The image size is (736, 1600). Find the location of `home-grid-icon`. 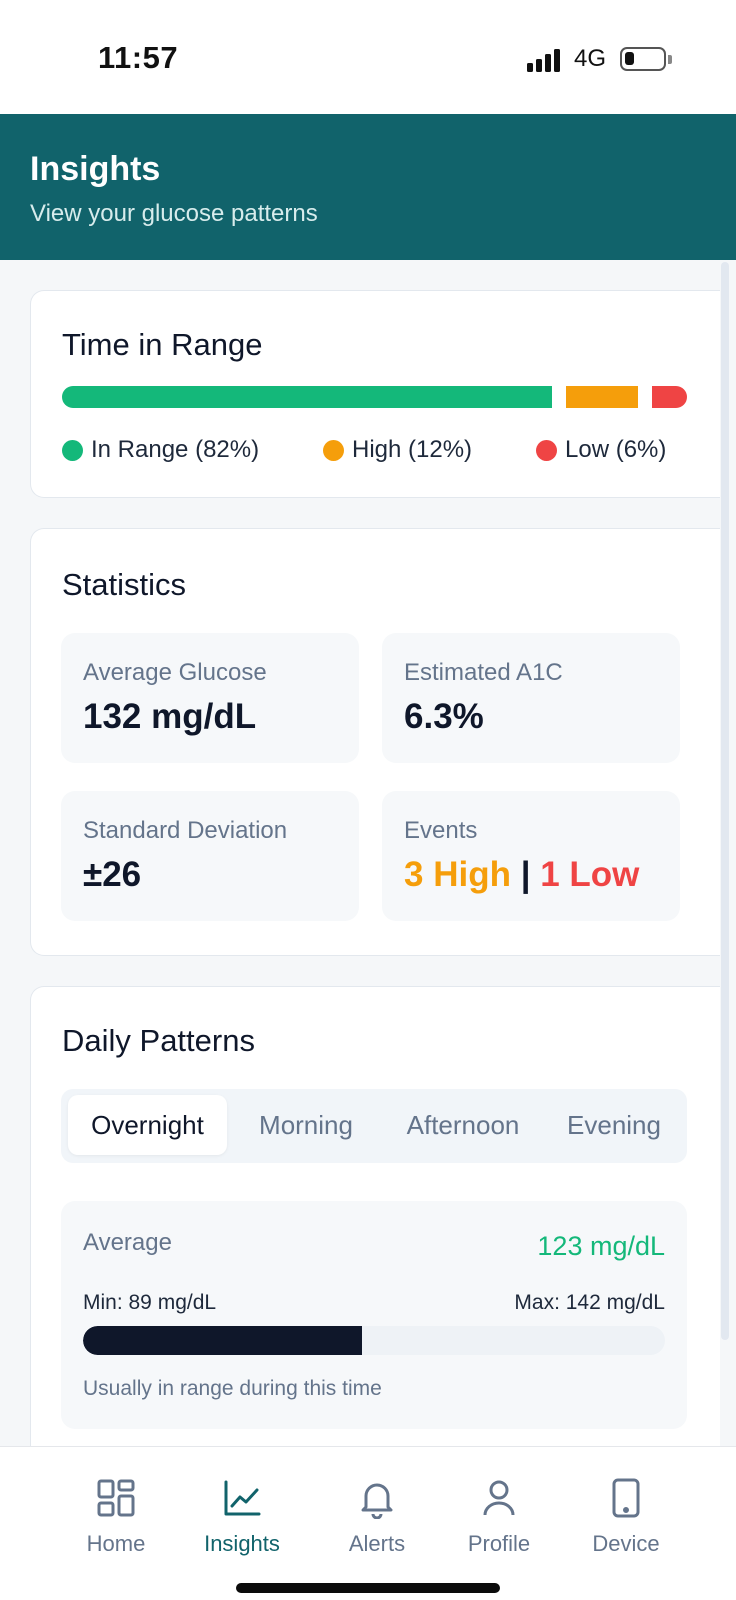

home-grid-icon is located at coordinates (116, 1498).